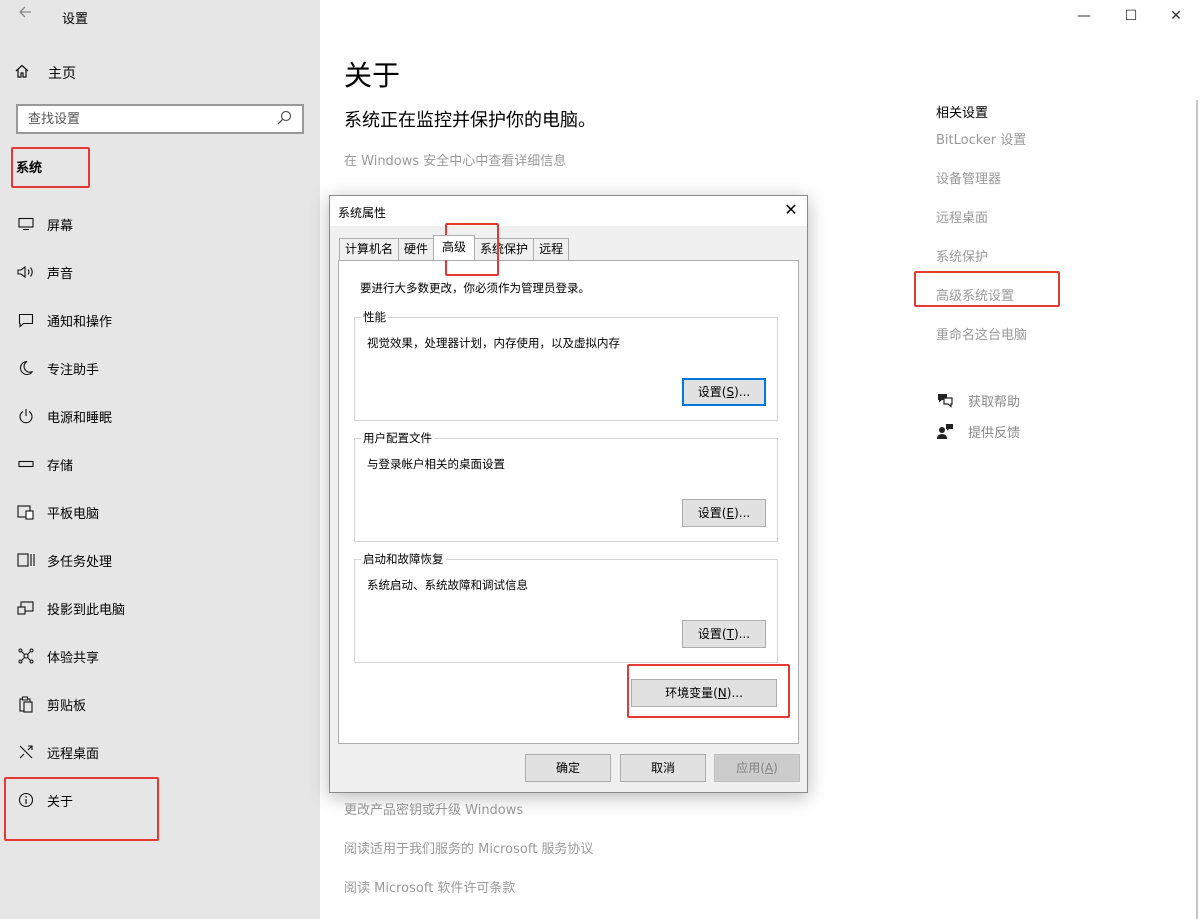  I want to click on sidebar-item-multitasking: 多任务处理, so click(160, 560).